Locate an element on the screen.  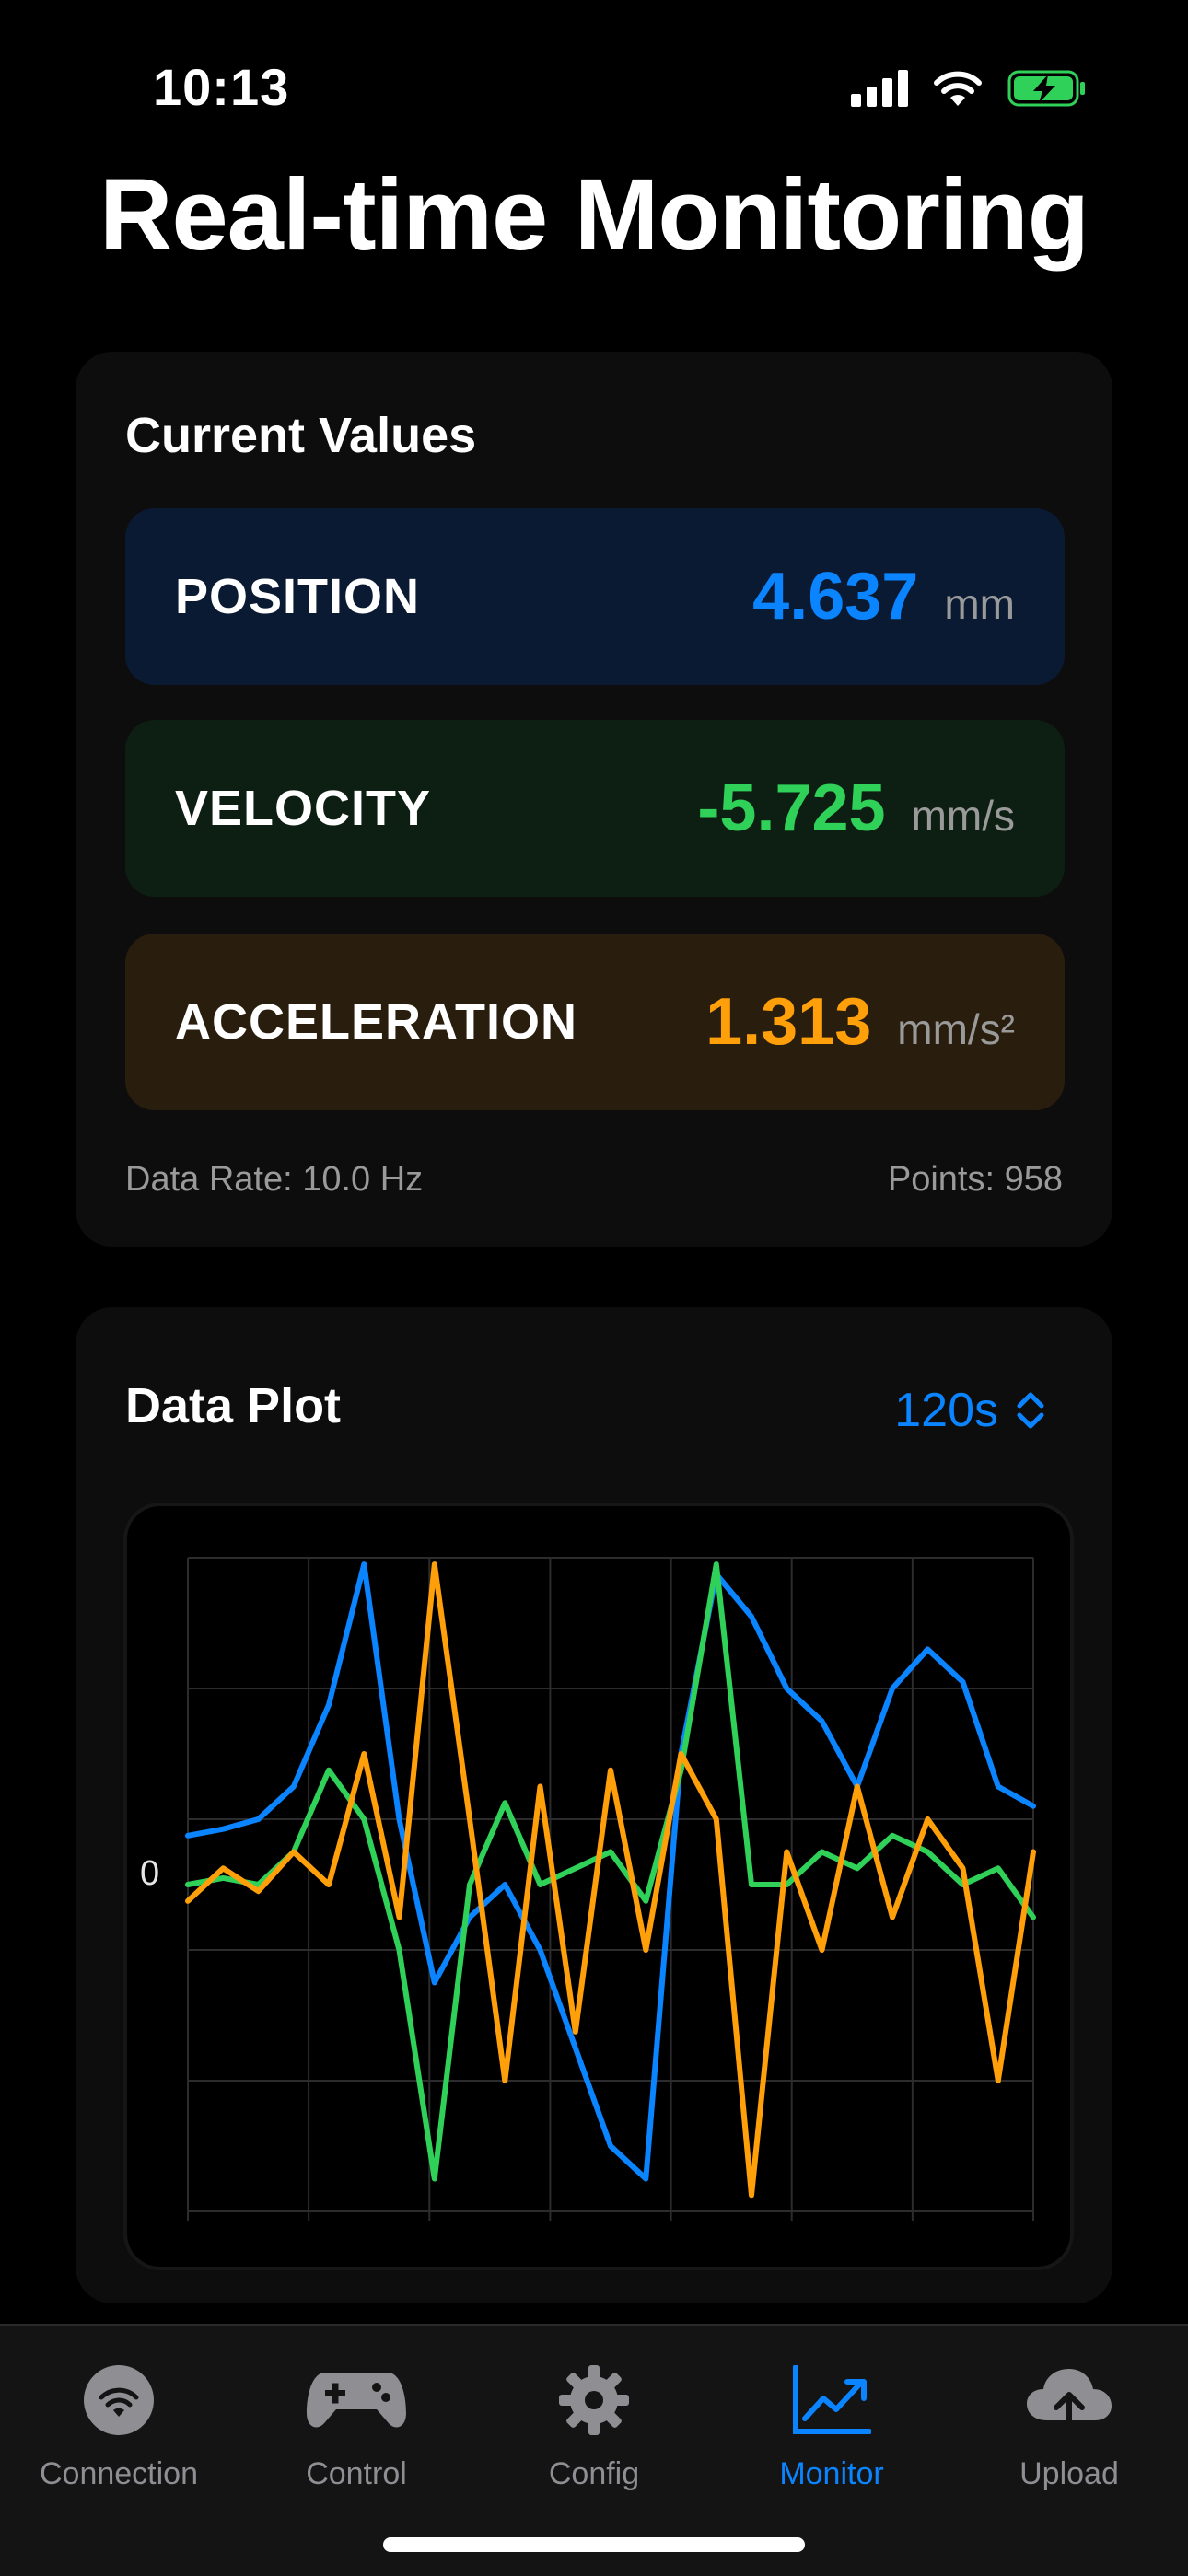
battery-charging-icon is located at coordinates (1046, 88).